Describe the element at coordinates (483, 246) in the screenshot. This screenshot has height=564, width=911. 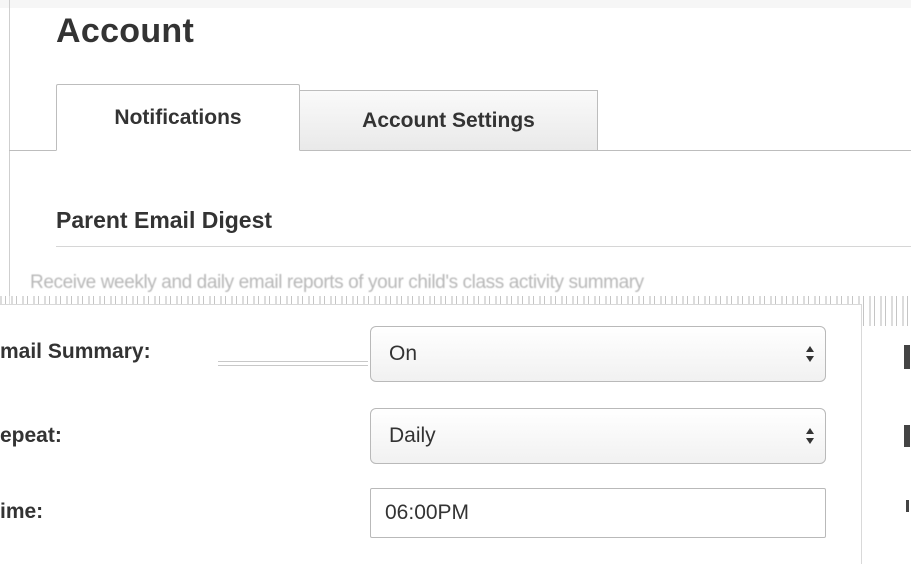
I see `section-divider` at that location.